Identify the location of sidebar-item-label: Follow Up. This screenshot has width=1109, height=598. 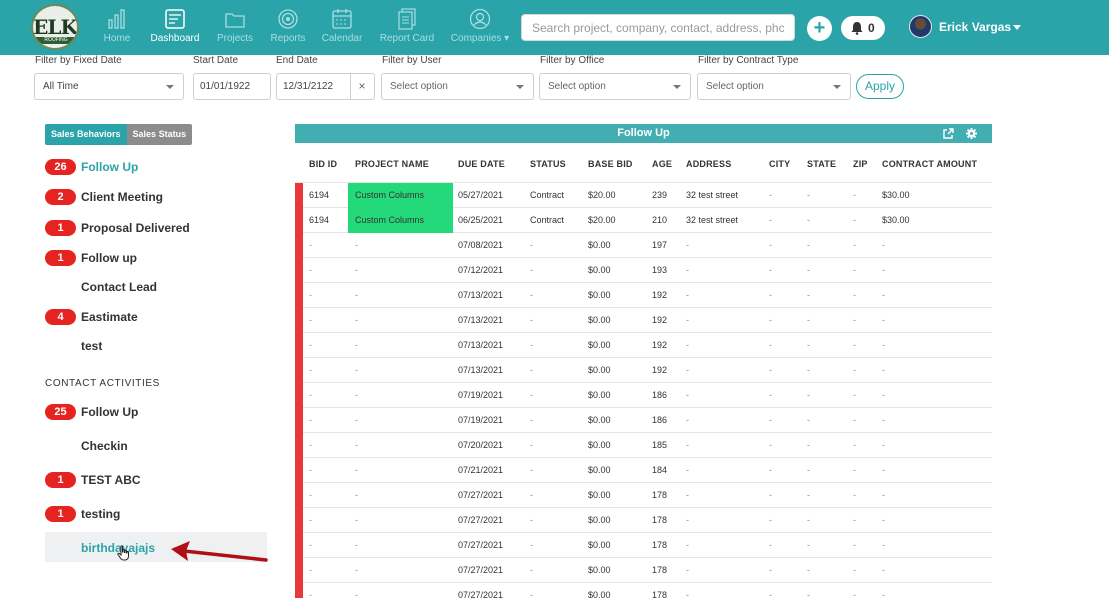
(110, 167).